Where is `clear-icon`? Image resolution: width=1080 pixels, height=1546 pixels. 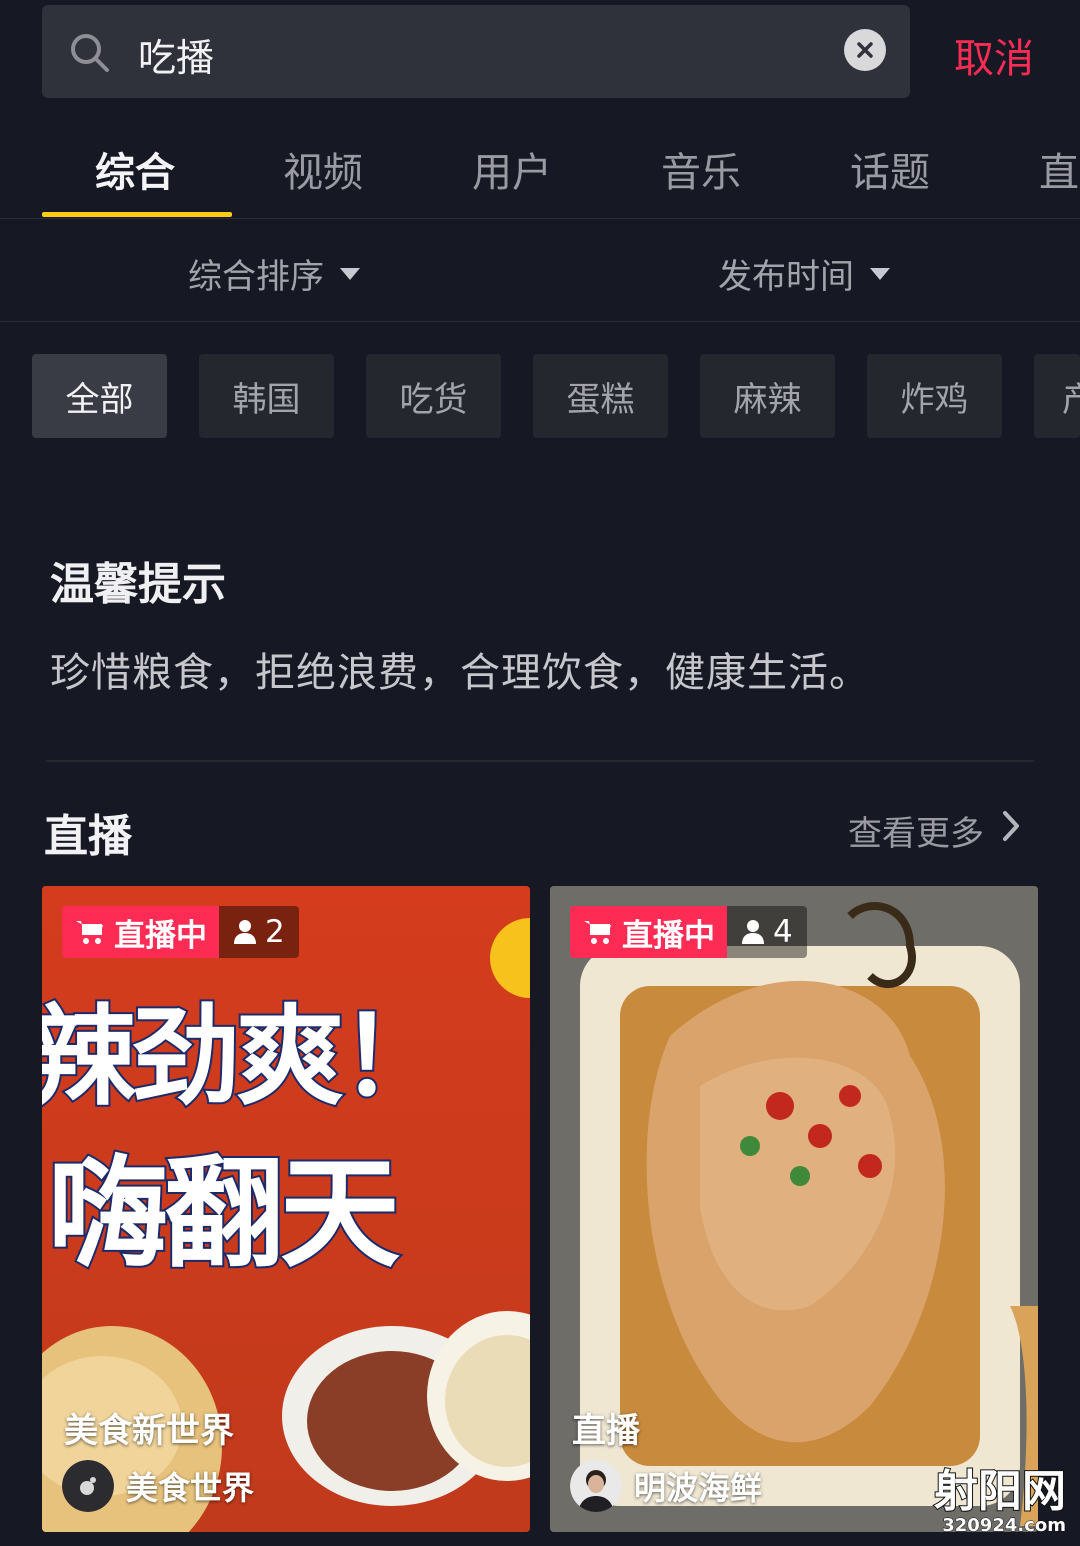 clear-icon is located at coordinates (865, 50).